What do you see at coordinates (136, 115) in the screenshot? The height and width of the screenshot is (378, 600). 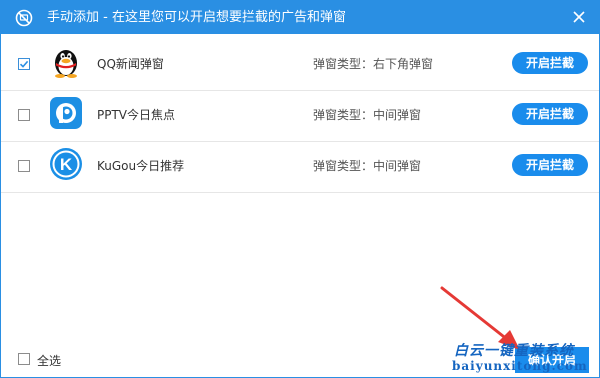 I see `app-name: PPTV今日焦点` at bounding box center [136, 115].